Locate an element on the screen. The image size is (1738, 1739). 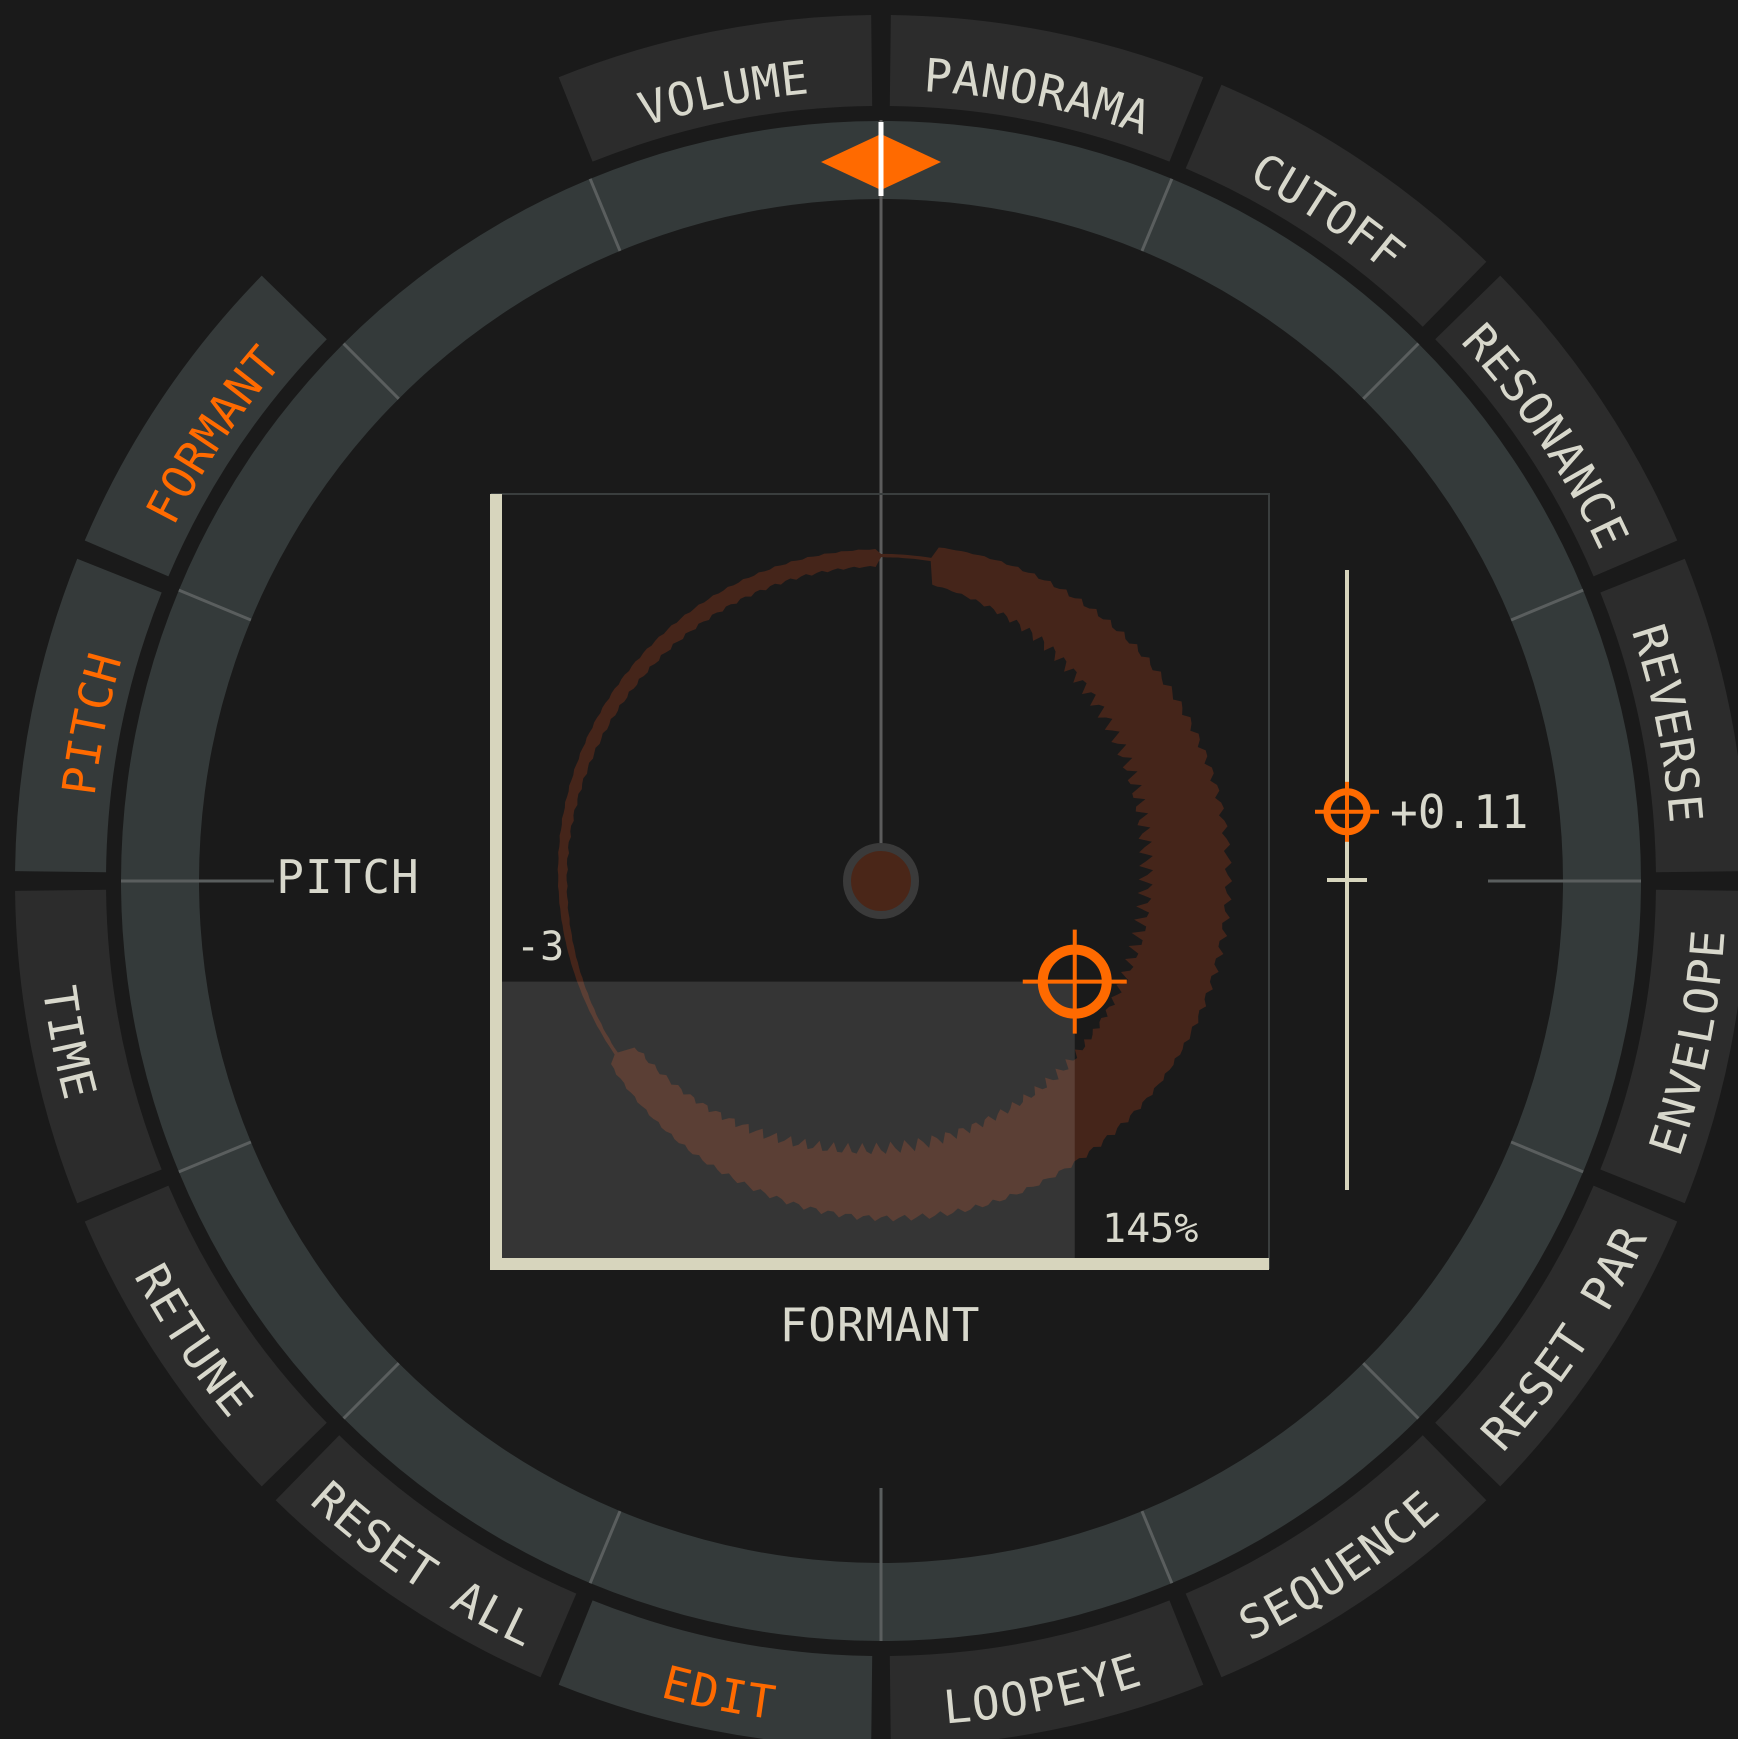
slider-handle-icon is located at coordinates (1347, 811).